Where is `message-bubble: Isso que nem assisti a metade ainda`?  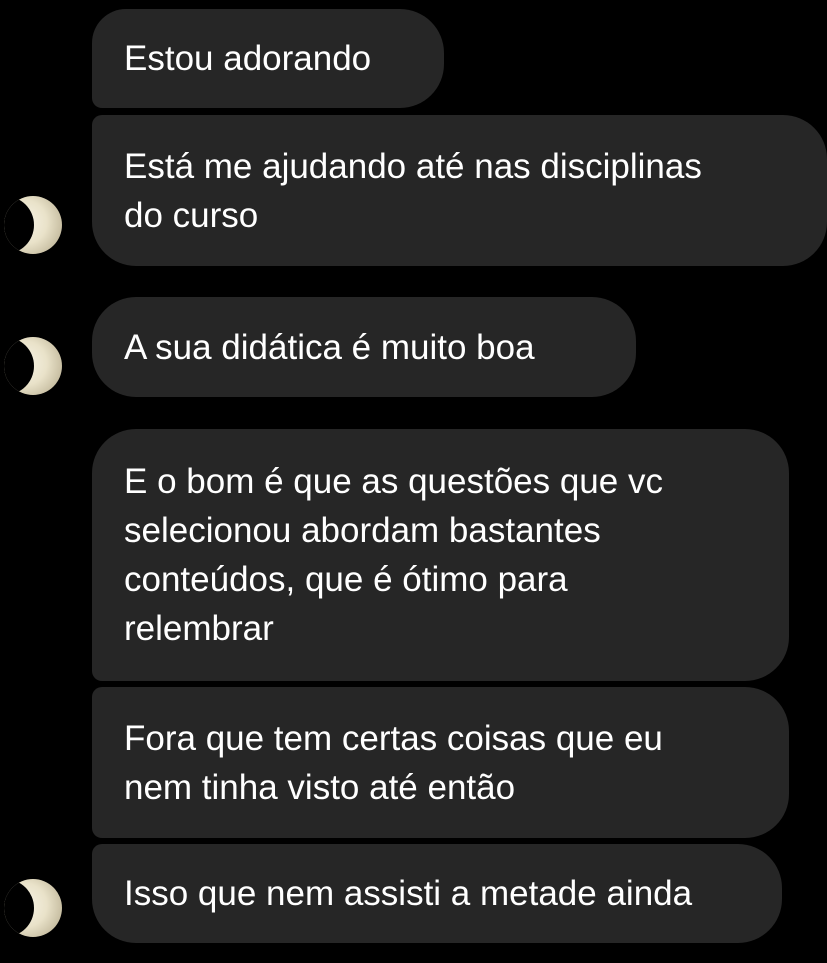 message-bubble: Isso que nem assisti a metade ainda is located at coordinates (437, 893).